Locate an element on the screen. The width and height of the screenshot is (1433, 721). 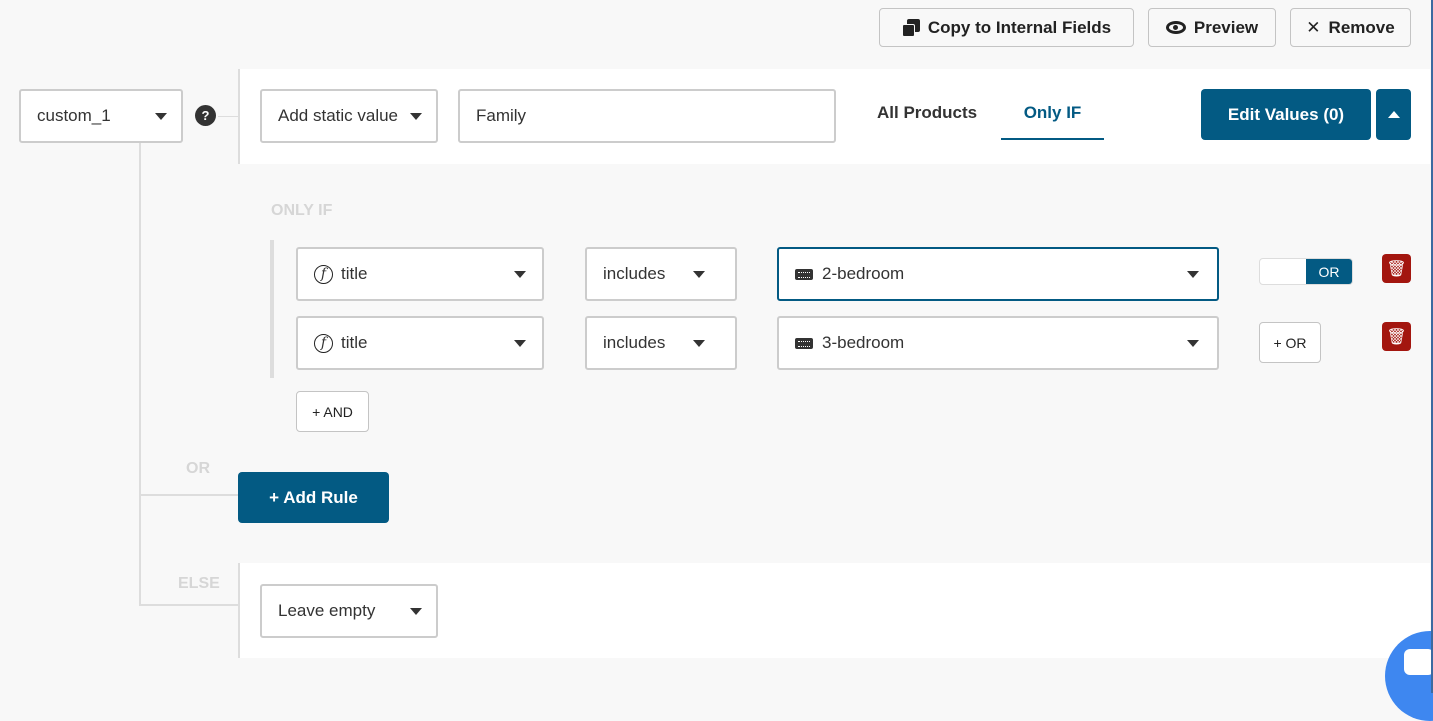
else-value-select: Leave empty is located at coordinates (349, 611).